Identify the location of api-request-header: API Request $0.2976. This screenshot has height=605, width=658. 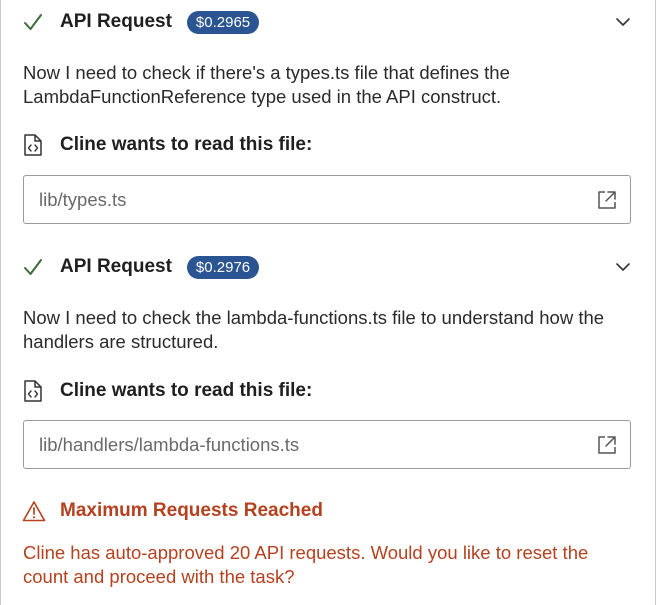
(327, 267).